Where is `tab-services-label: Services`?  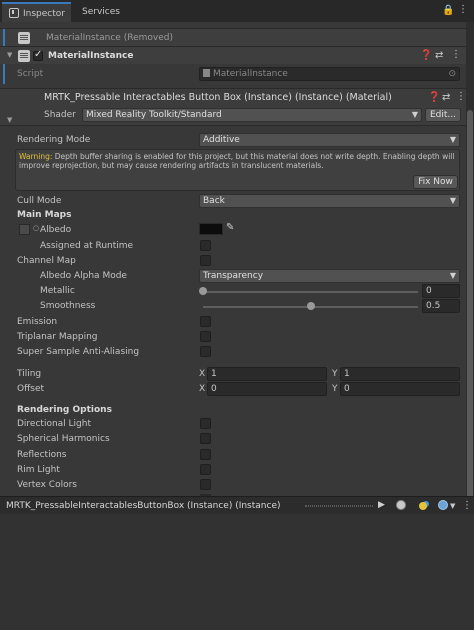 tab-services-label: Services is located at coordinates (101, 12).